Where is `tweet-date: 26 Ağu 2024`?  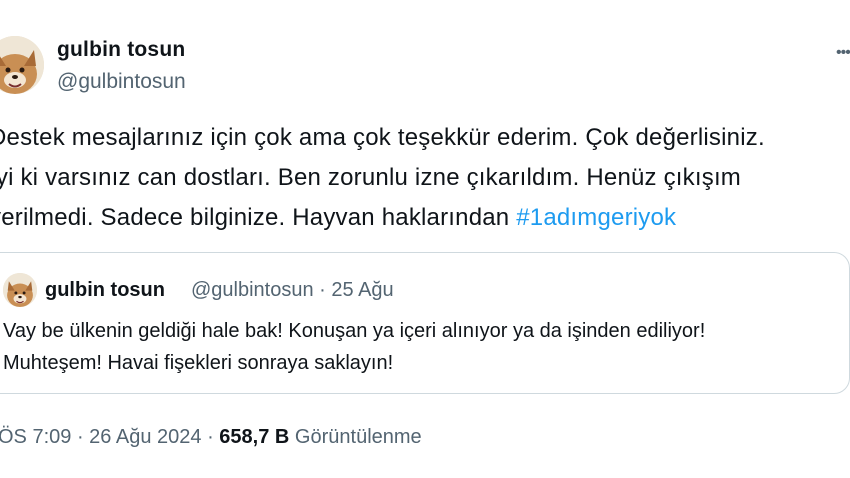 tweet-date: 26 Ağu 2024 is located at coordinates (145, 437).